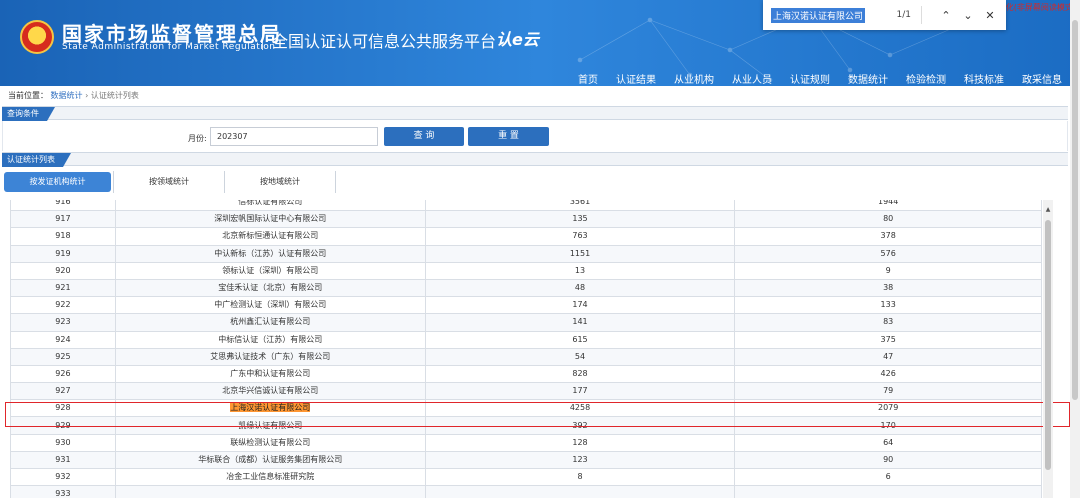 The width and height of the screenshot is (1080, 498). Describe the element at coordinates (580, 236) in the screenshot. I see `cell-cert-count: 763` at that location.